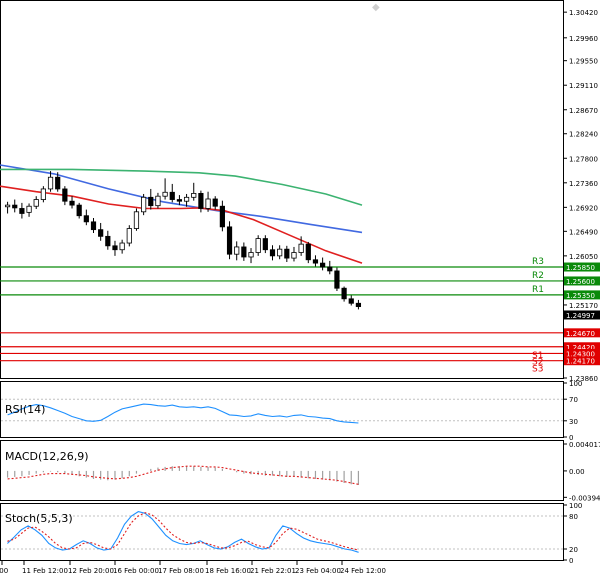  I want to click on level-price-label: 1.24170, so click(580, 362).